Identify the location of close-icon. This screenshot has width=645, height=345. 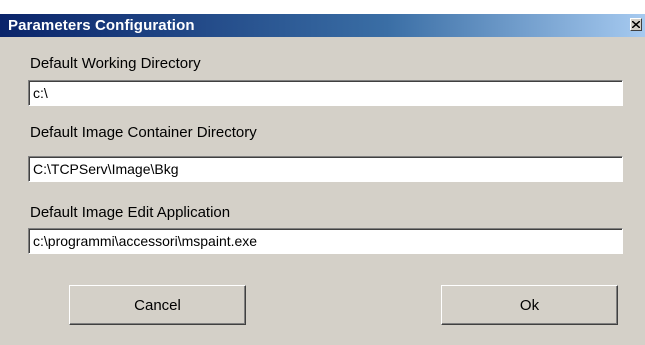
(636, 24).